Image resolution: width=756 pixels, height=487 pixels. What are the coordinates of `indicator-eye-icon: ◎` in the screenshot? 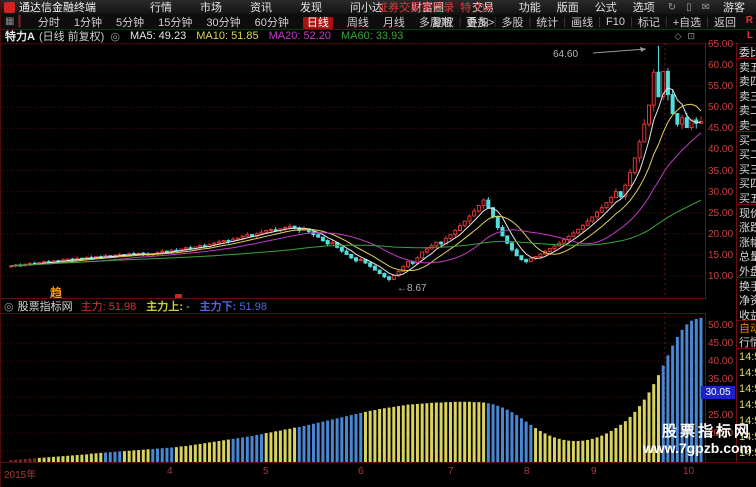 It's located at (9, 306).